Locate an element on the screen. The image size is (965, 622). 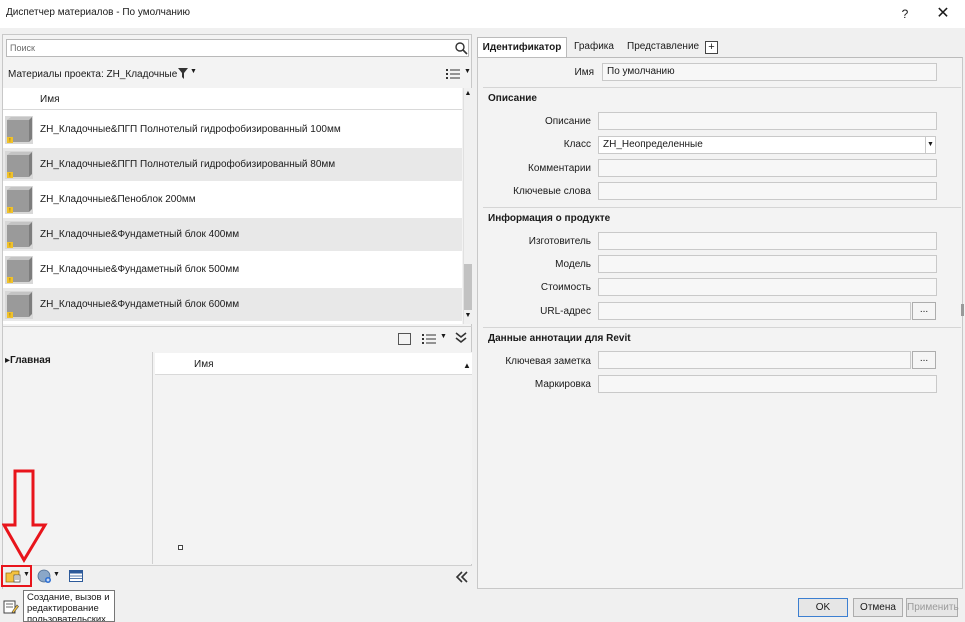
search-box is located at coordinates (237, 48).